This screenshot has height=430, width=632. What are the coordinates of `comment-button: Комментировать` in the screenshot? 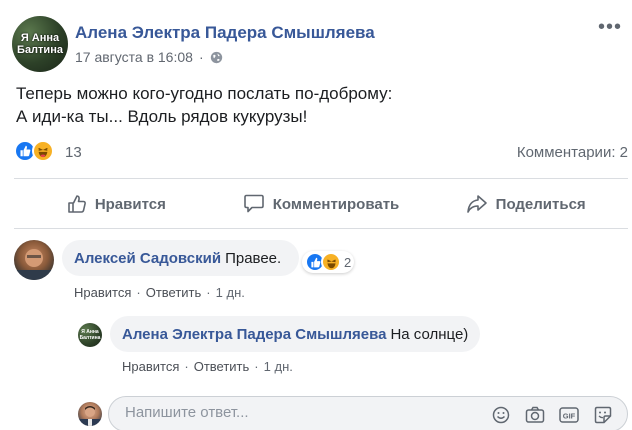 It's located at (321, 204).